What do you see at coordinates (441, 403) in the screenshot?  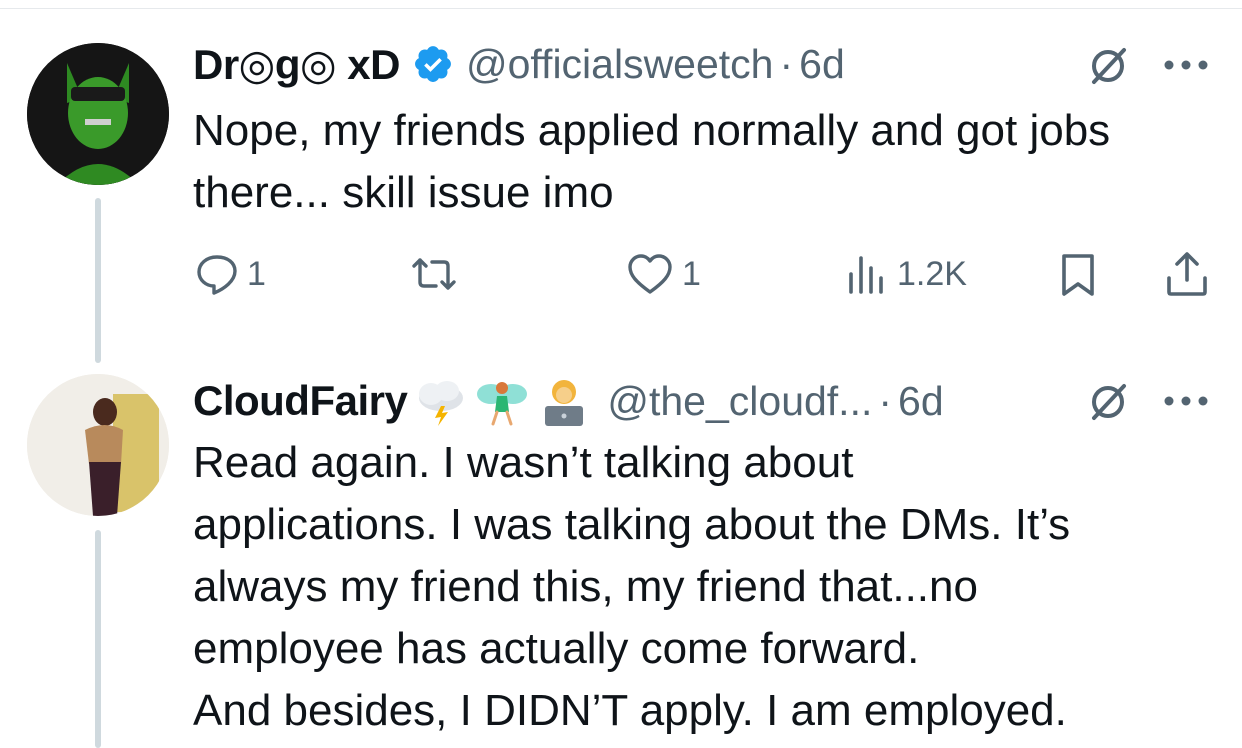 I see `cloud-lightning-emoji` at bounding box center [441, 403].